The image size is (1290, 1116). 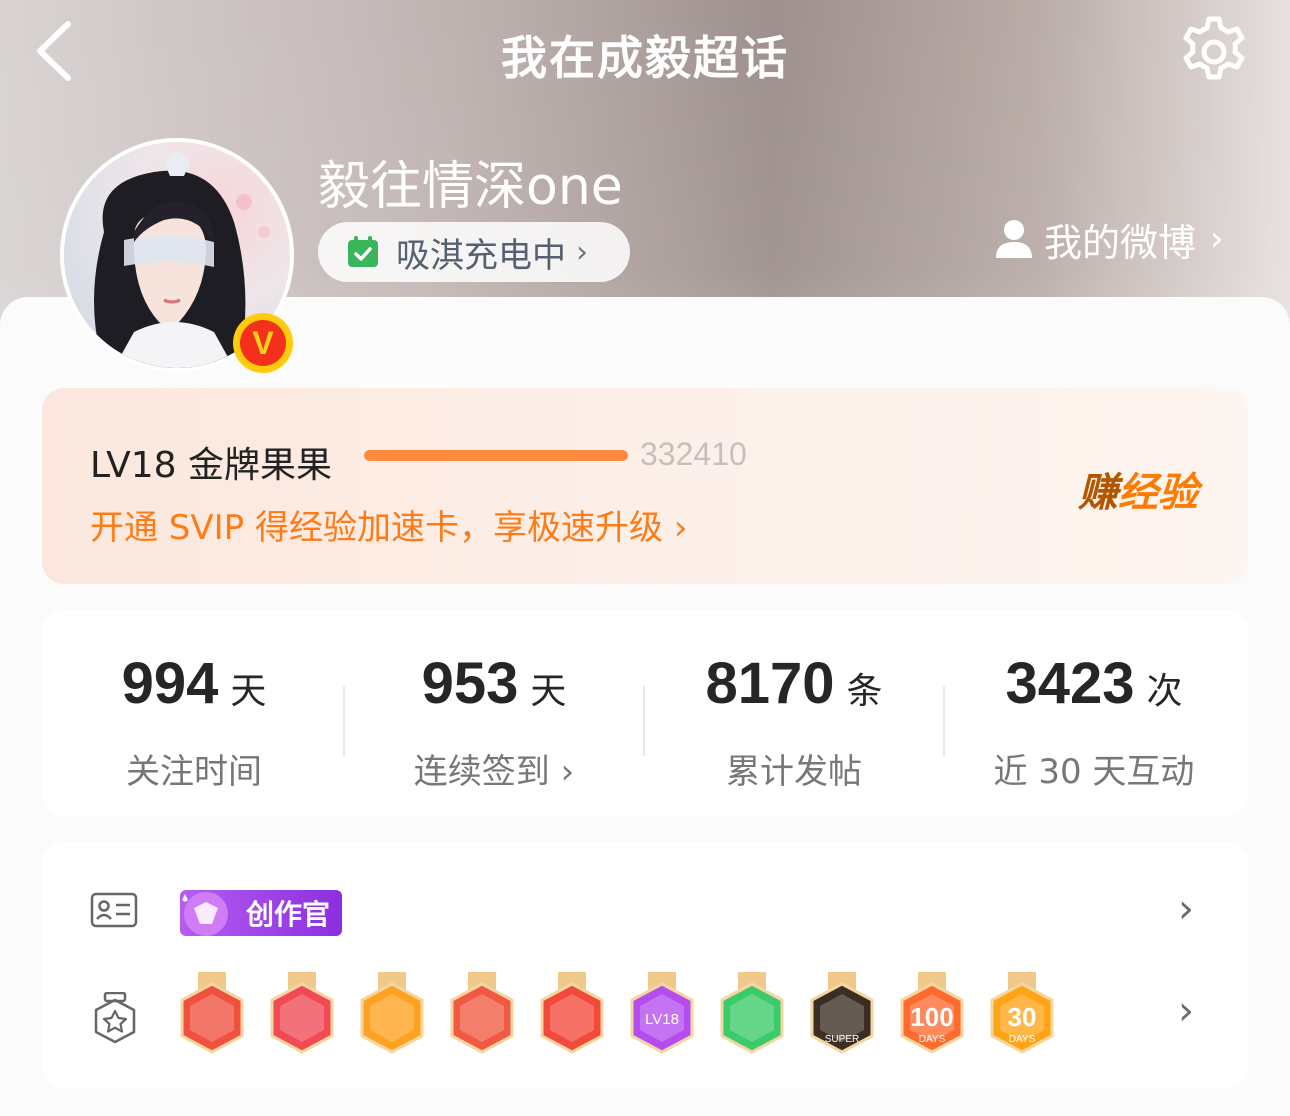 I want to click on username: 毅往情深one, so click(x=470, y=187).